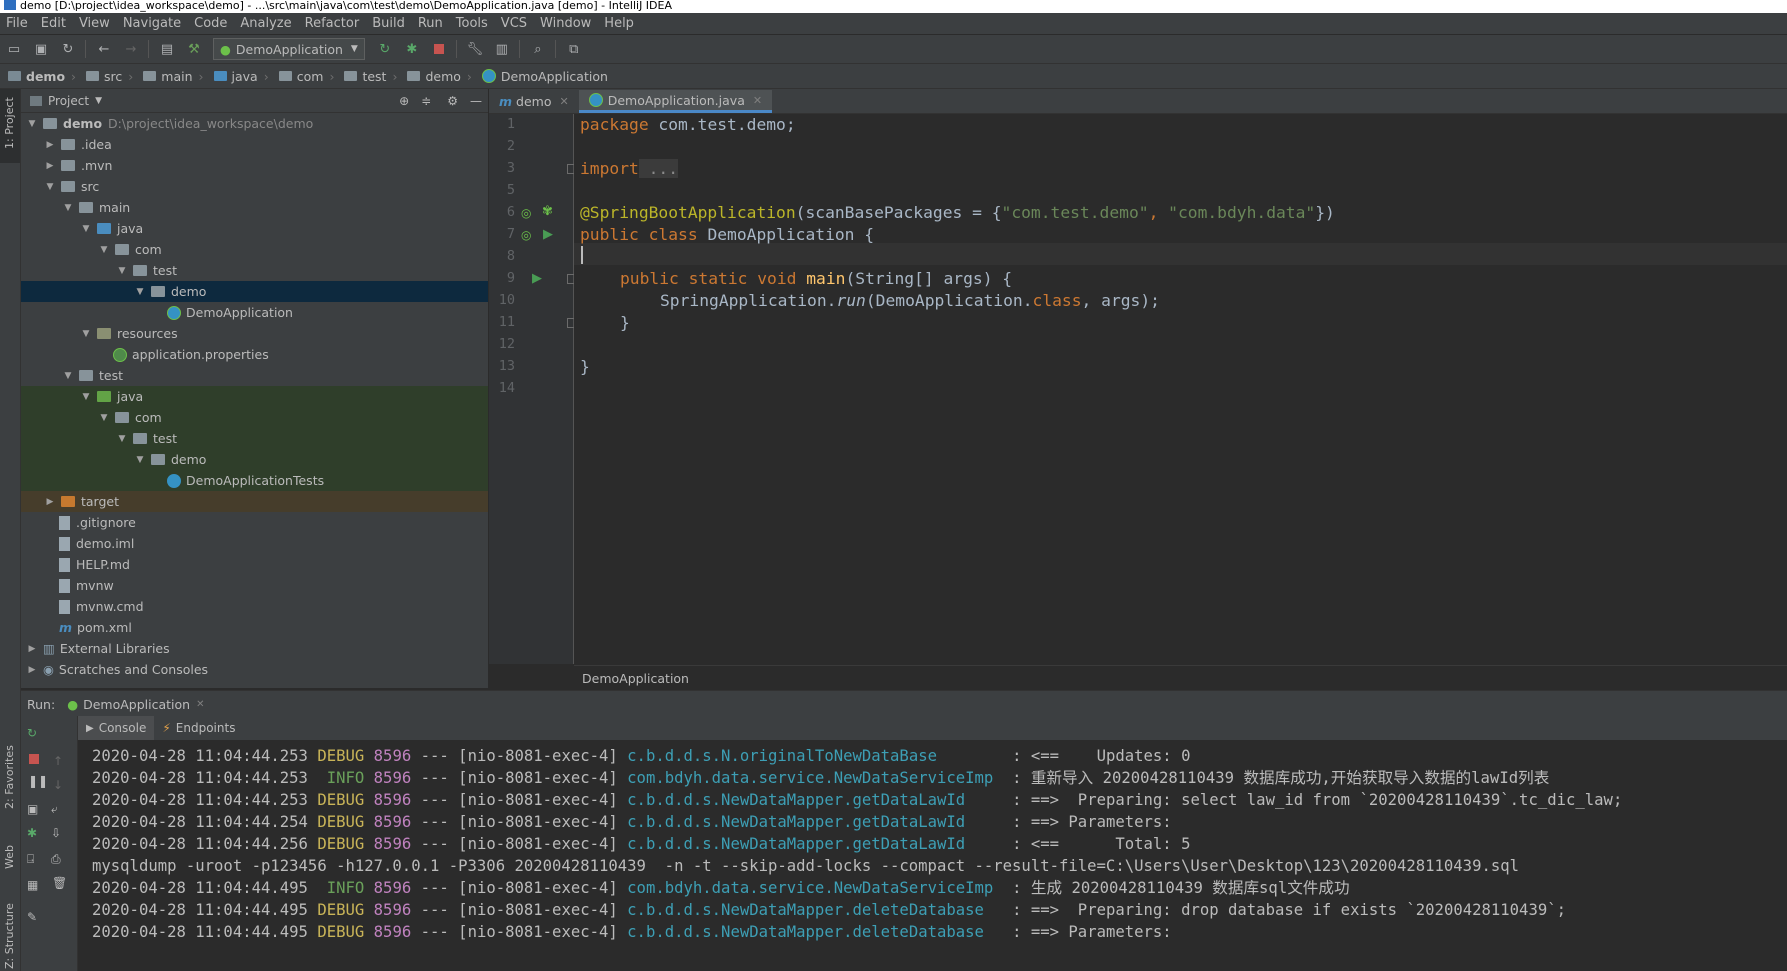 This screenshot has height=971, width=1787. Describe the element at coordinates (526, 213) in the screenshot. I see `bean-navigation-icon: ◎` at that location.